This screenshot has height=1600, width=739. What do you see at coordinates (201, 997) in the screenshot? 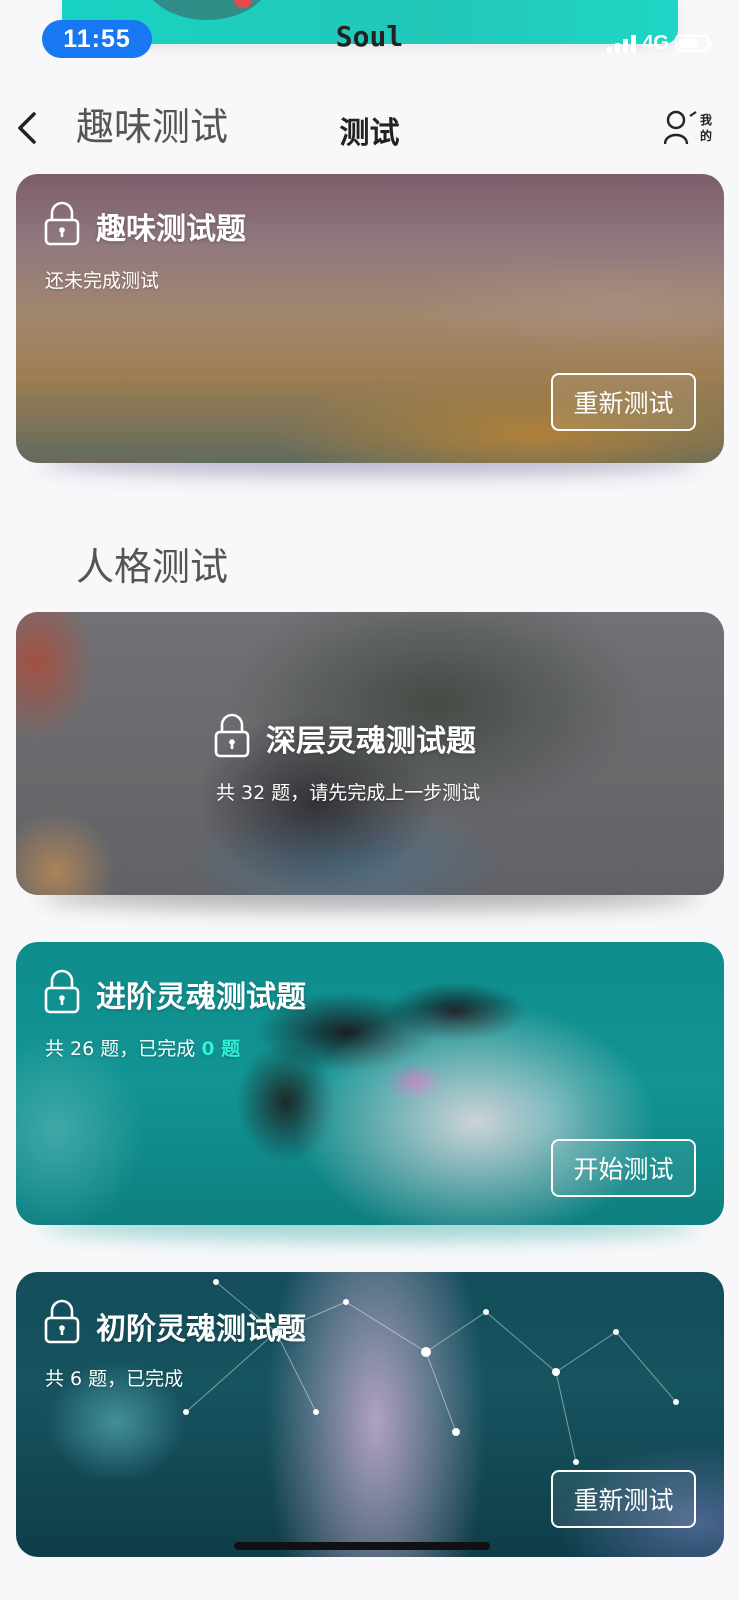
I see `card-title: 进阶灵魂测试题` at bounding box center [201, 997].